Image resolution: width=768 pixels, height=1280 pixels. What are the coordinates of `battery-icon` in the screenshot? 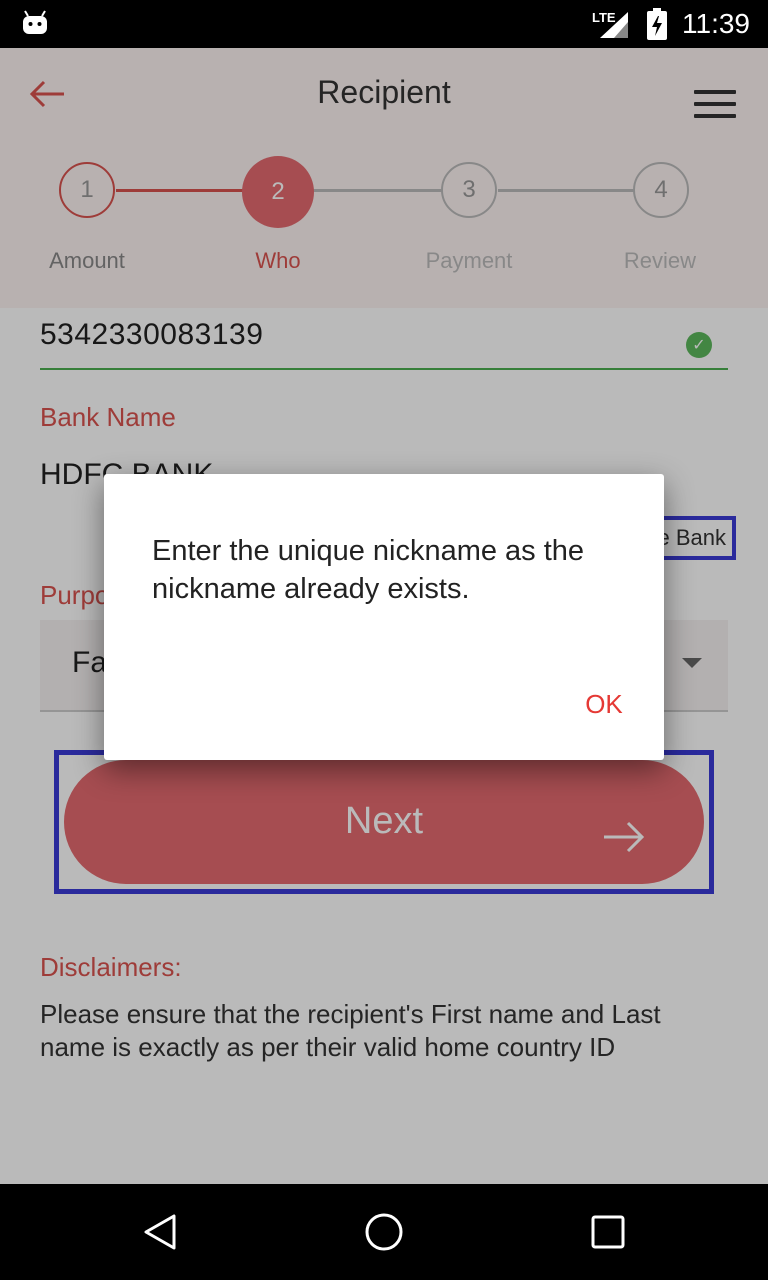 It's located at (657, 24).